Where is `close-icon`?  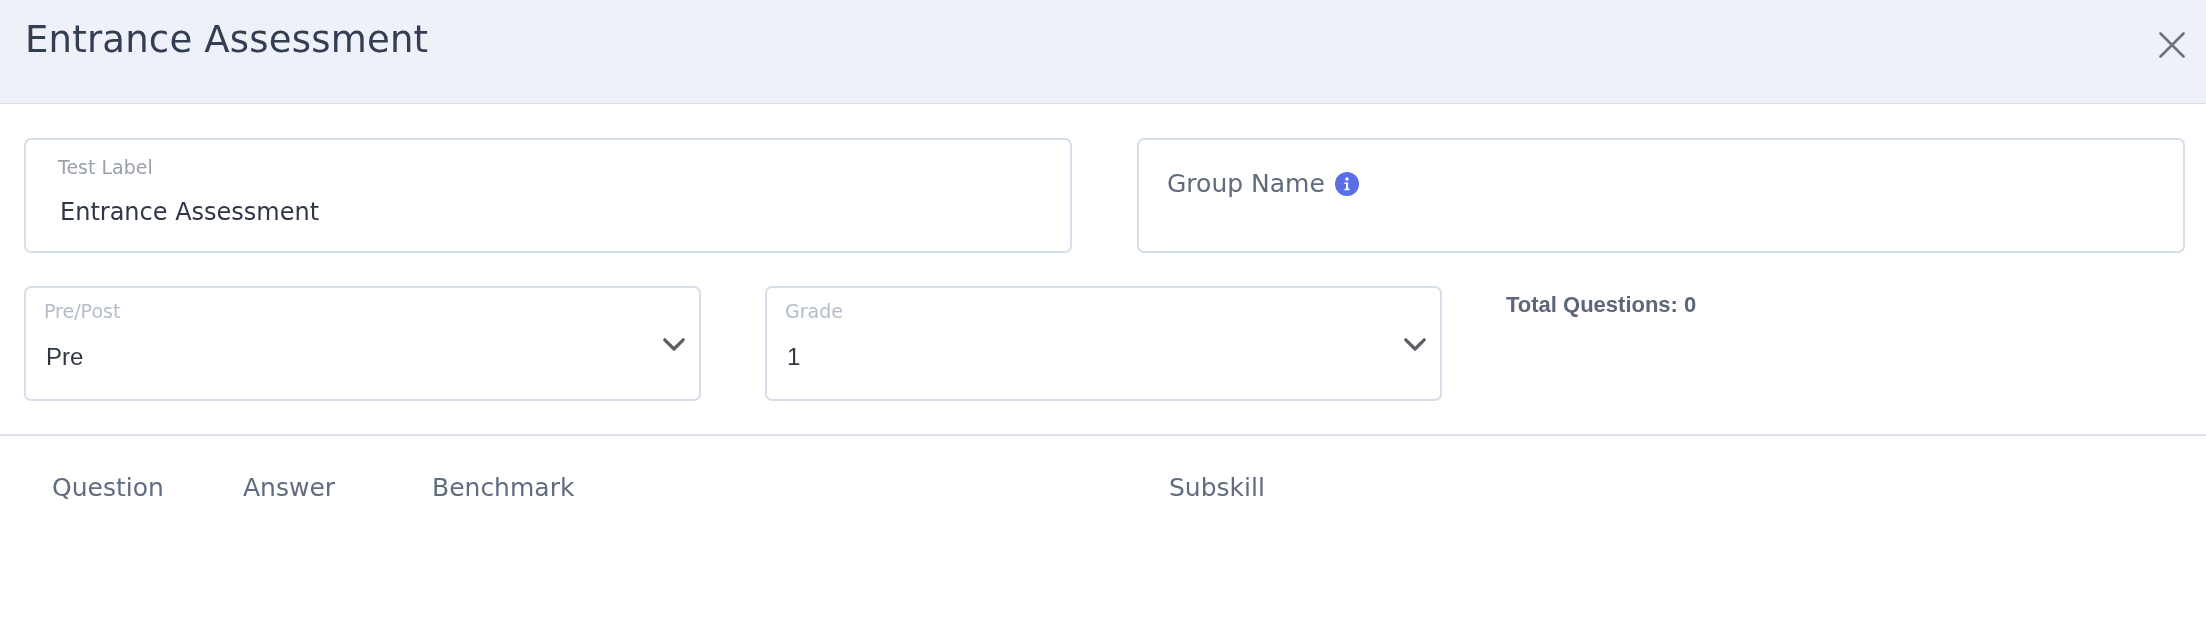 close-icon is located at coordinates (2172, 45).